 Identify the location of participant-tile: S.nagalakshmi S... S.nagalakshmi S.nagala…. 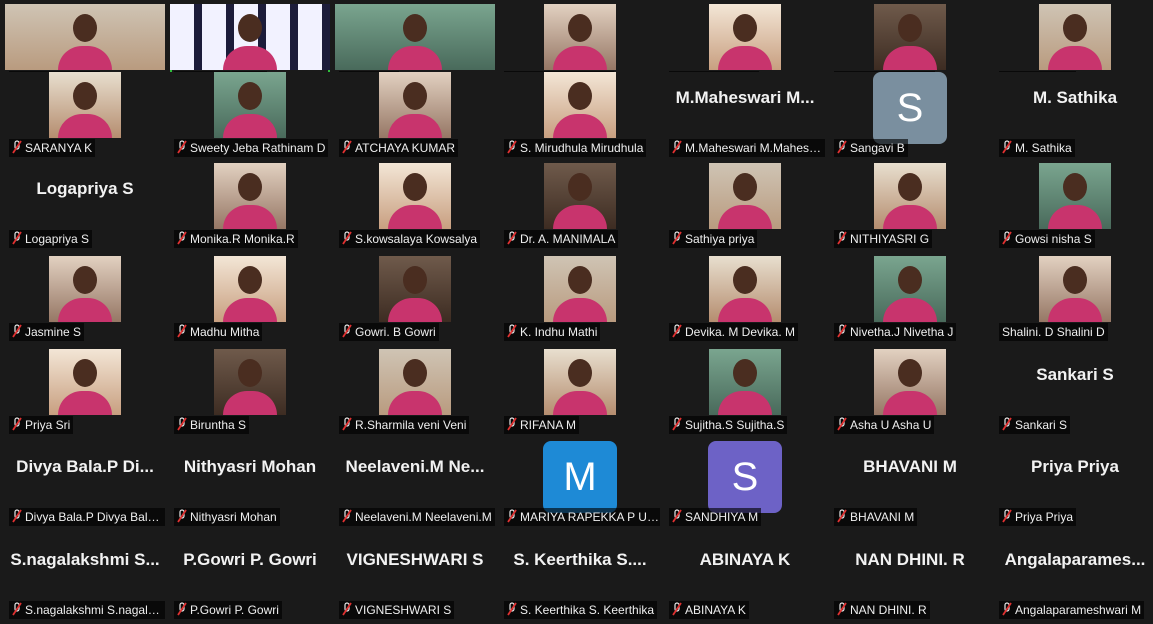
(85, 577).